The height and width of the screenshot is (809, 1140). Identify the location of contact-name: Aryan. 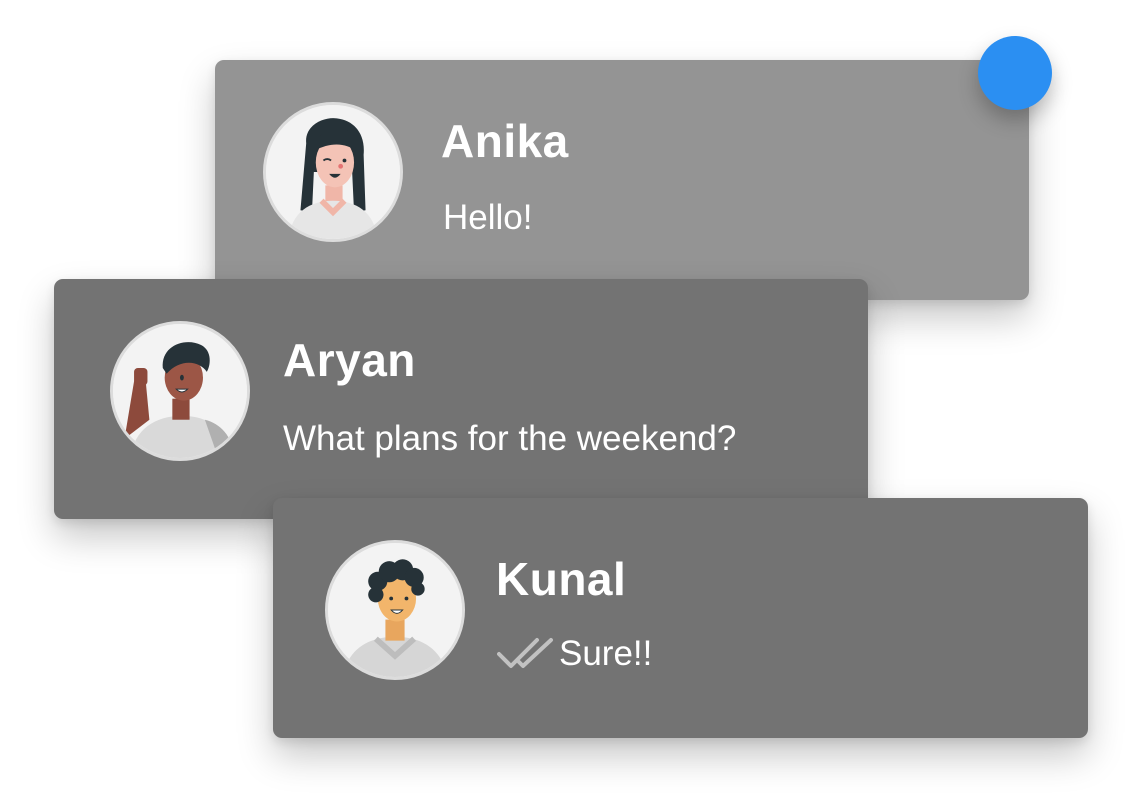
(349, 360).